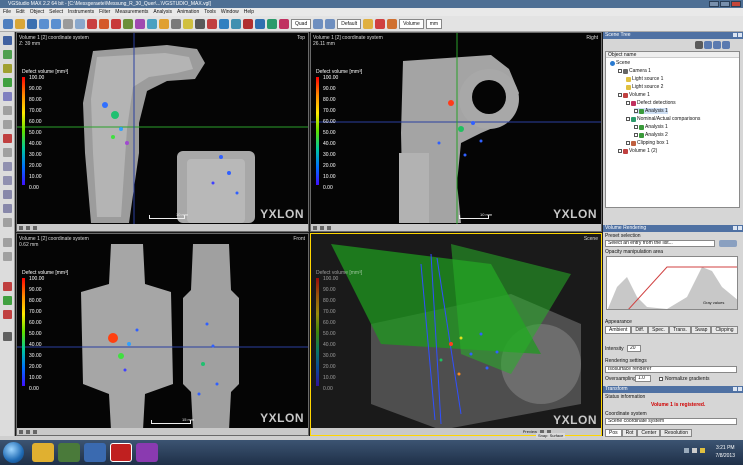  What do you see at coordinates (7, 82) in the screenshot?
I see `lasso-icon` at bounding box center [7, 82].